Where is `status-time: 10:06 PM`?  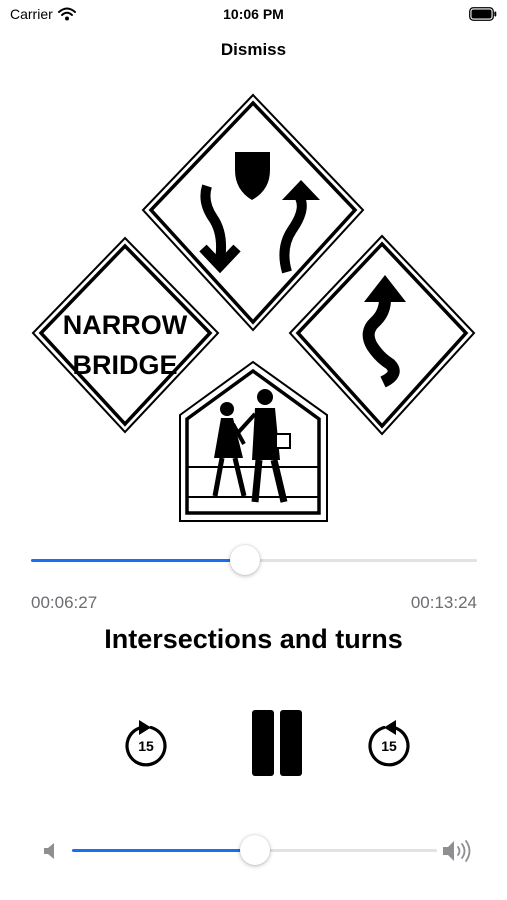 status-time: 10:06 PM is located at coordinates (253, 14).